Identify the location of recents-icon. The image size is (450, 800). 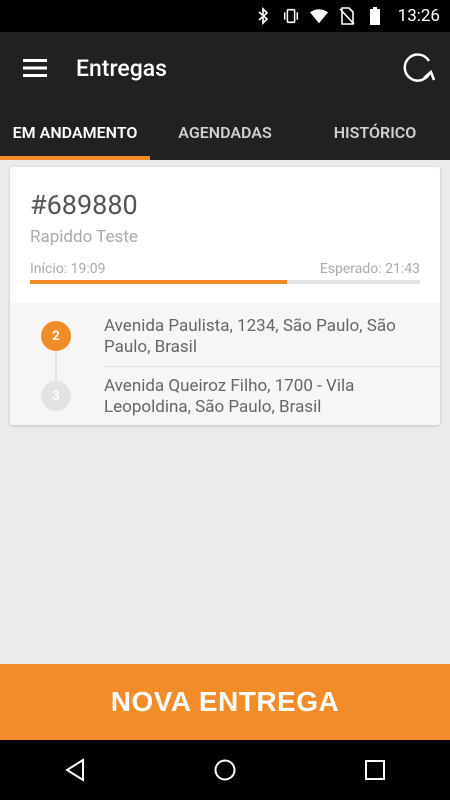
(375, 770).